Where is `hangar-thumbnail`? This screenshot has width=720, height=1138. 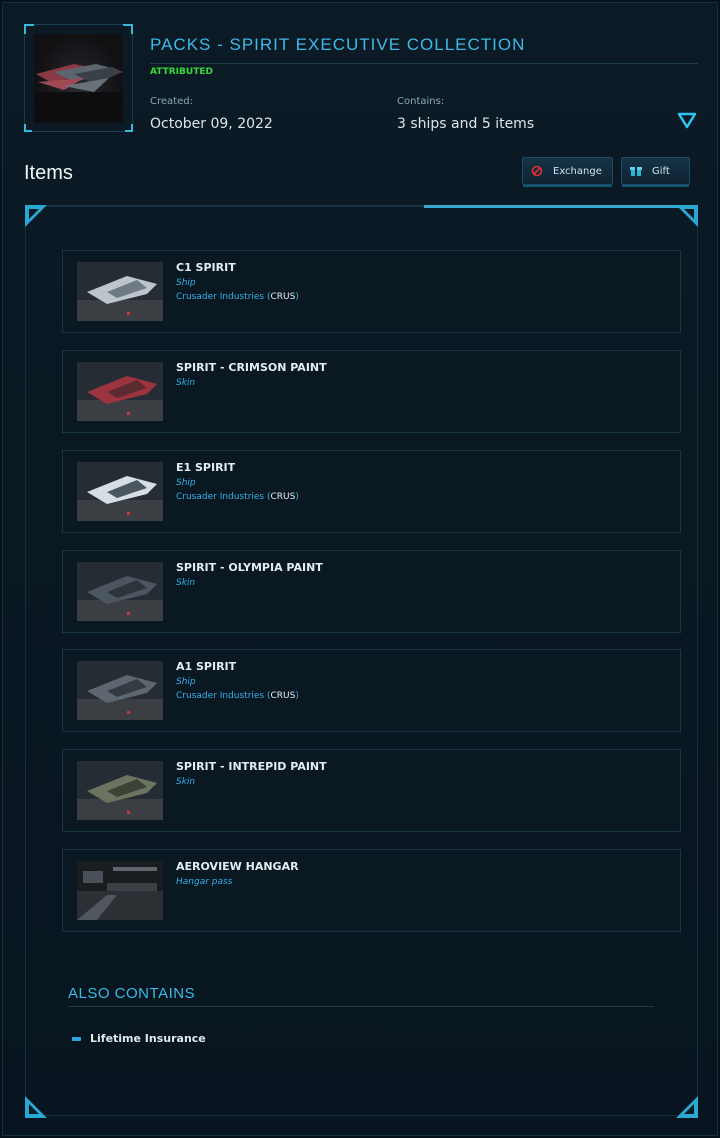
hangar-thumbnail is located at coordinates (120, 890).